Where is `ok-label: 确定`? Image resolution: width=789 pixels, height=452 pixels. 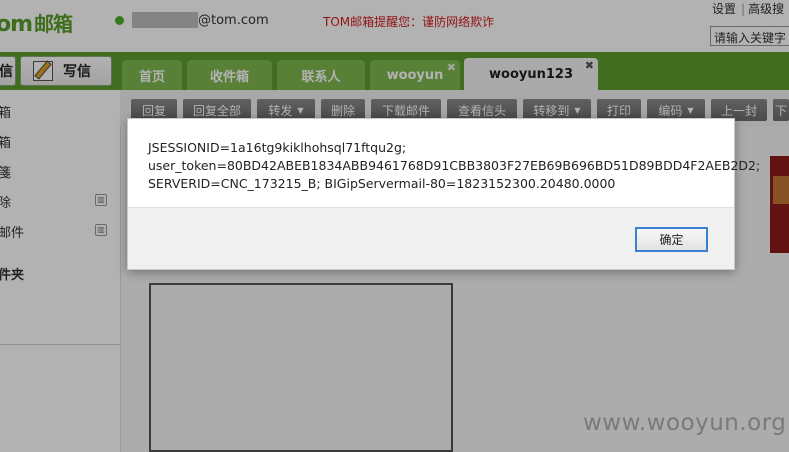
ok-label: 确定 is located at coordinates (671, 240).